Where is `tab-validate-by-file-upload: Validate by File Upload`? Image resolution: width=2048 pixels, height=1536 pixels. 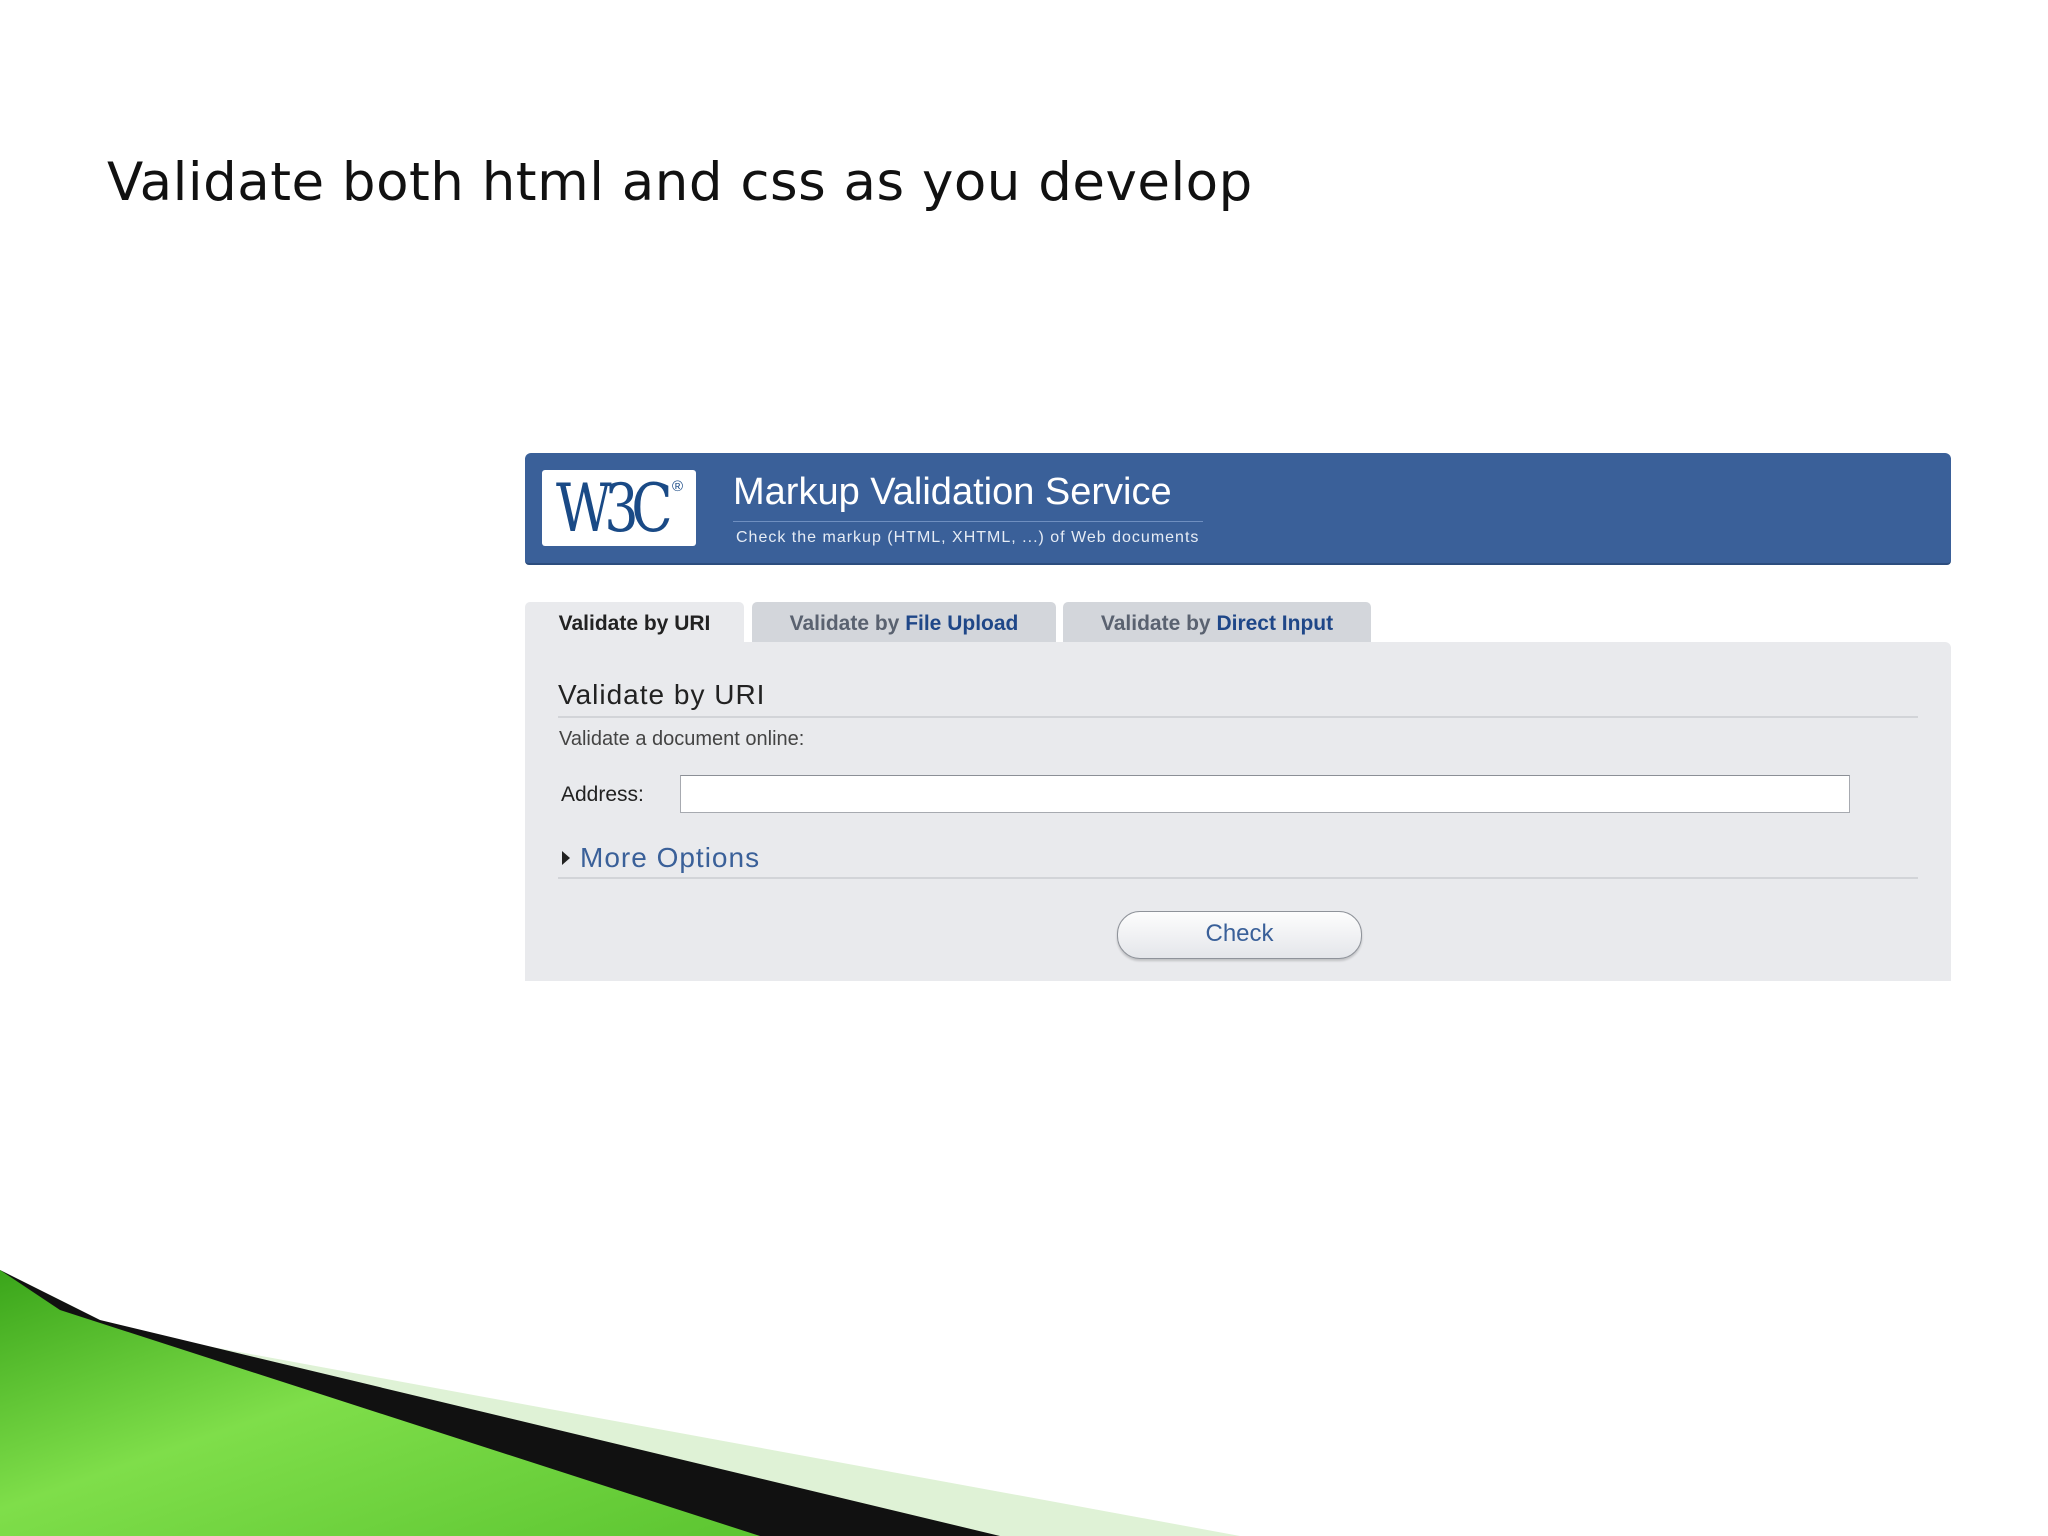
tab-validate-by-file-upload: Validate by File Upload is located at coordinates (904, 622).